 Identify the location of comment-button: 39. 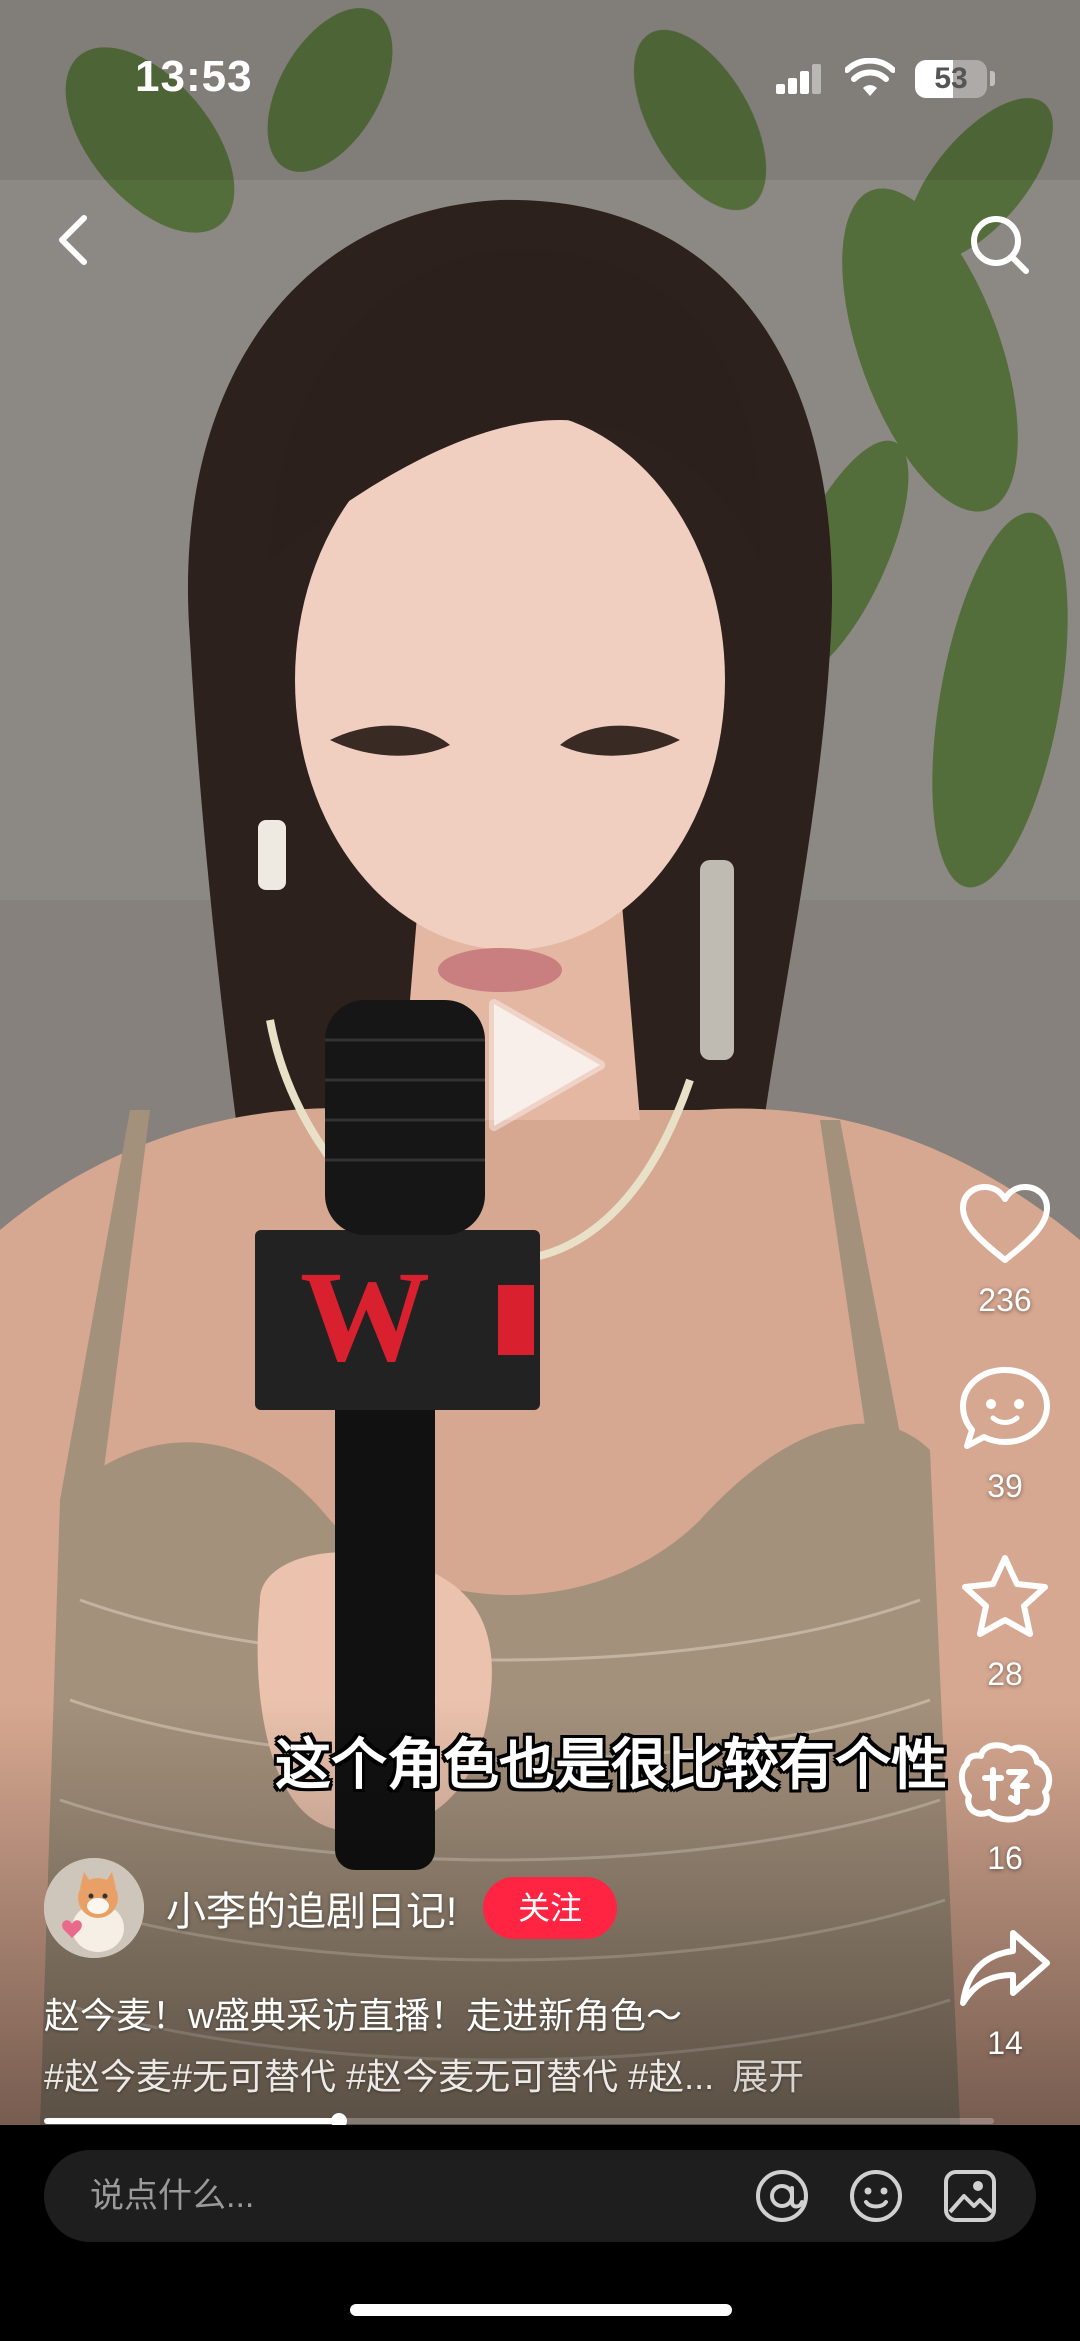
(1005, 1434).